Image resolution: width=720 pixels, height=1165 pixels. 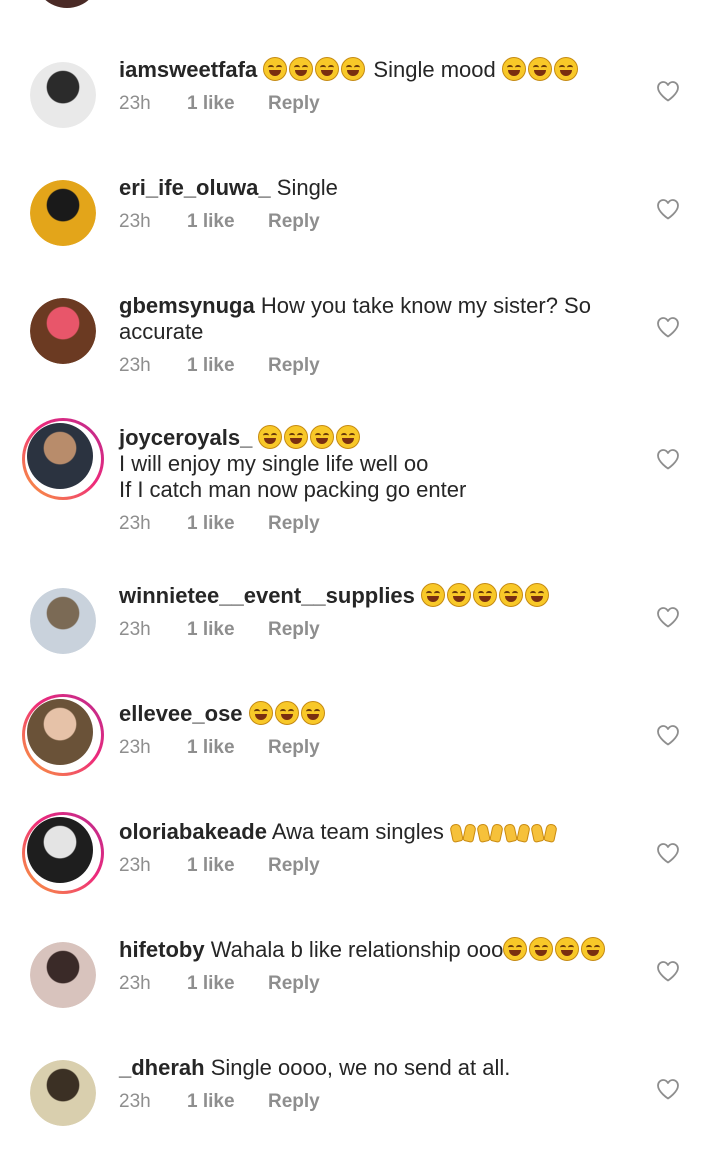 I want to click on comment-message: Single mood, so click(x=434, y=69).